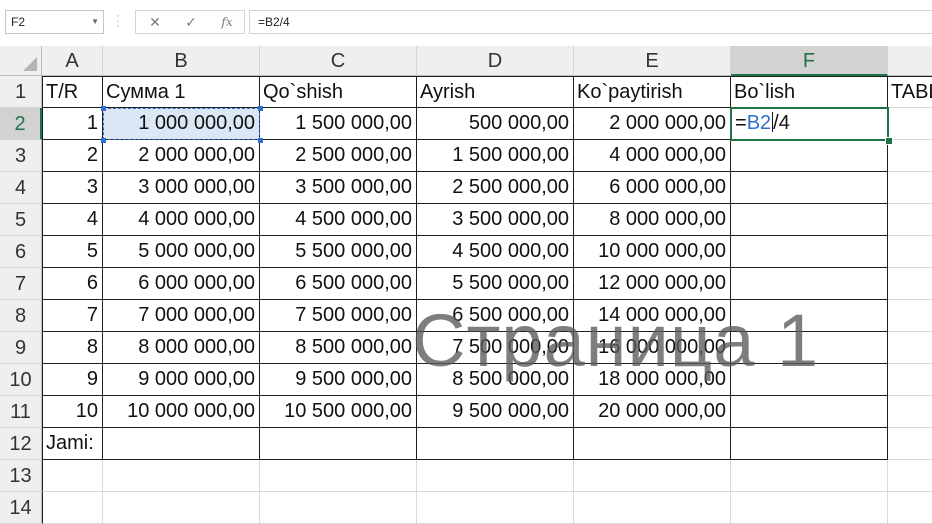  What do you see at coordinates (21, 380) in the screenshot?
I see `row-header-10: 10` at bounding box center [21, 380].